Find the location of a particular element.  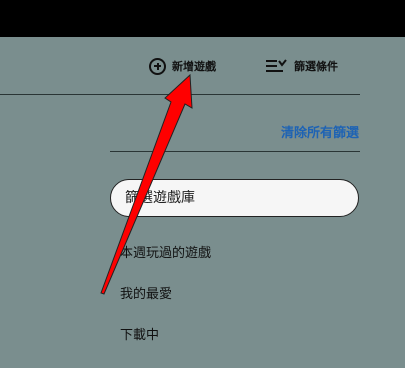

library-filter-input is located at coordinates (235, 198).